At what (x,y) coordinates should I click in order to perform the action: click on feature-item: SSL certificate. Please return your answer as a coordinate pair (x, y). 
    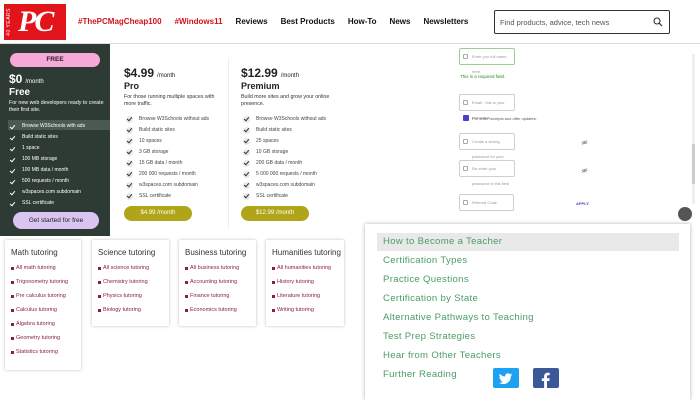
    Looking at the image, I should click on (47, 203).